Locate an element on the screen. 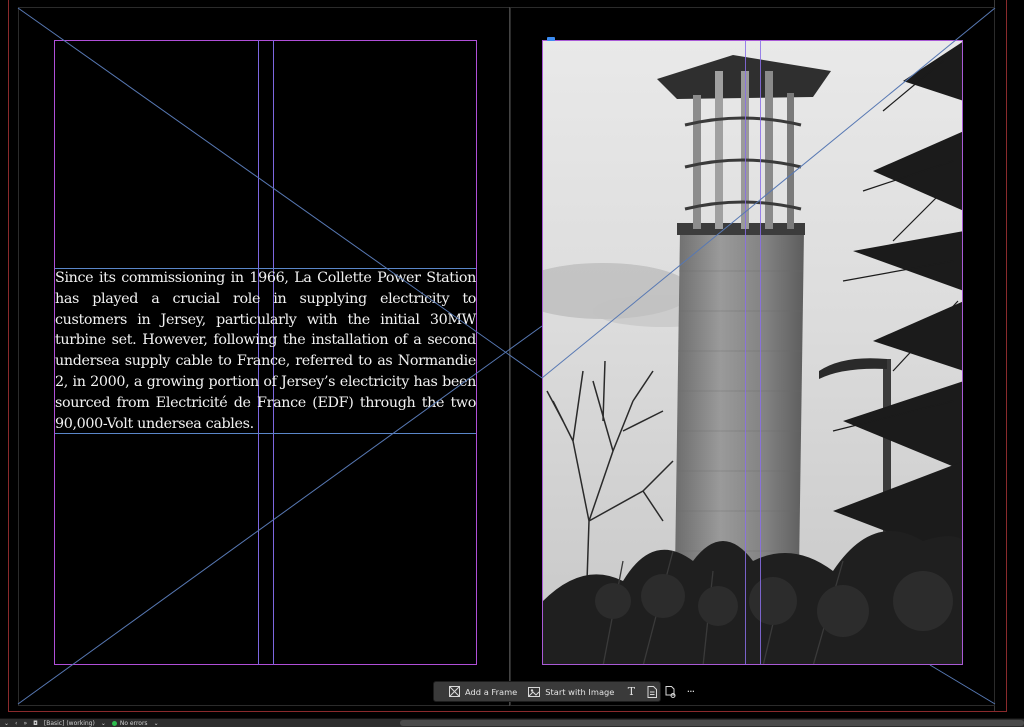 This screenshot has height=727, width=1024. frame-handle is located at coordinates (551, 39).